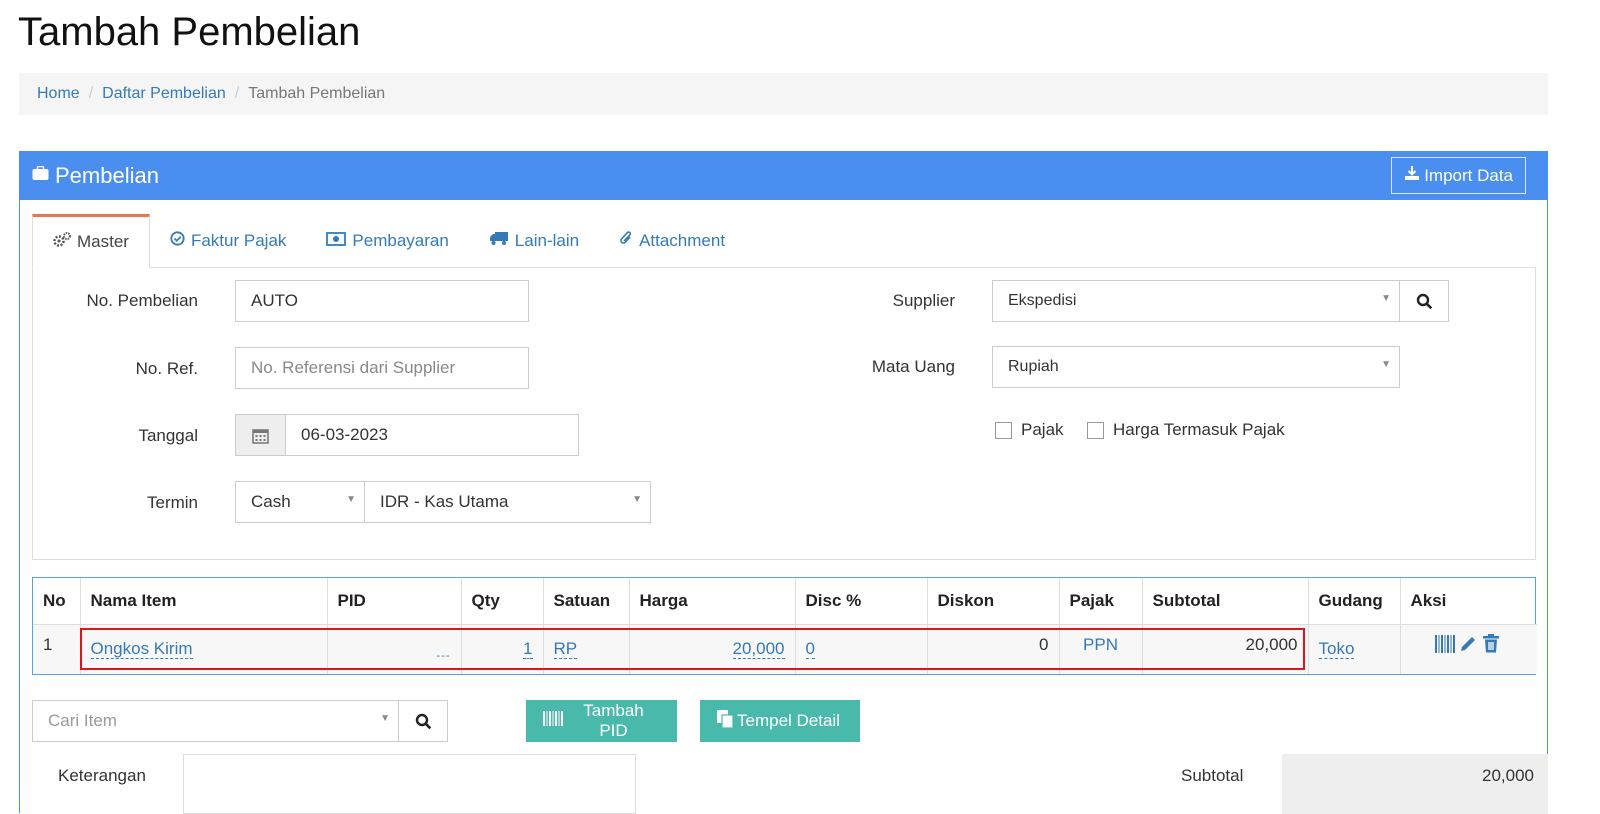 The height and width of the screenshot is (814, 1600). What do you see at coordinates (758, 649) in the screenshot?
I see `harga-editable: 20,000` at bounding box center [758, 649].